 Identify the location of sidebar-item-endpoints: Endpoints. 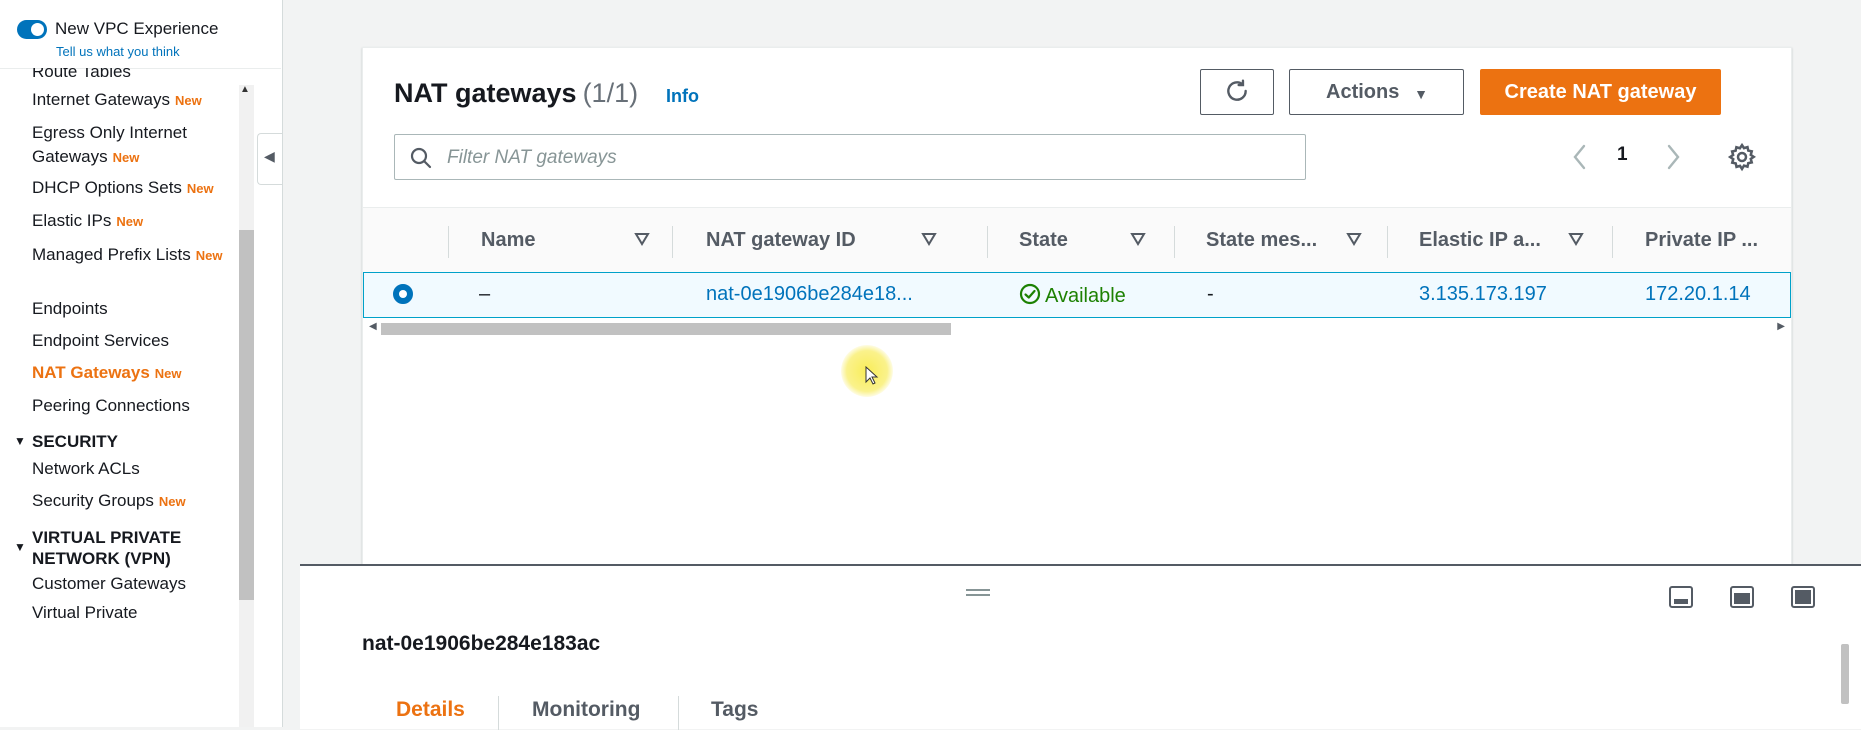
(134, 309).